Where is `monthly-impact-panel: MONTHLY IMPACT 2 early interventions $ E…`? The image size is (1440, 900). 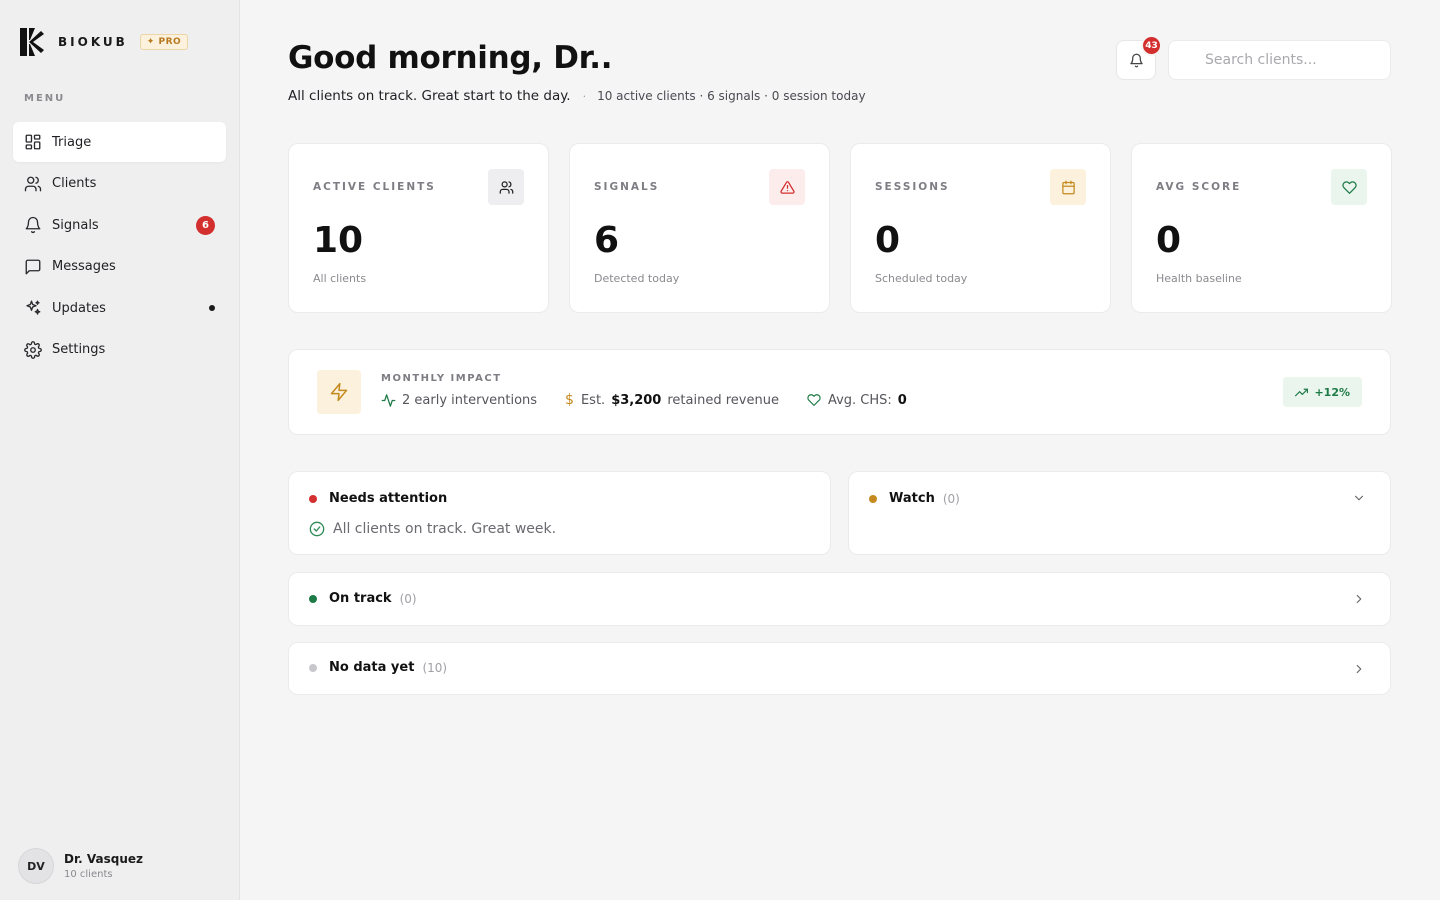 monthly-impact-panel: MONTHLY IMPACT 2 early interventions $ E… is located at coordinates (839, 392).